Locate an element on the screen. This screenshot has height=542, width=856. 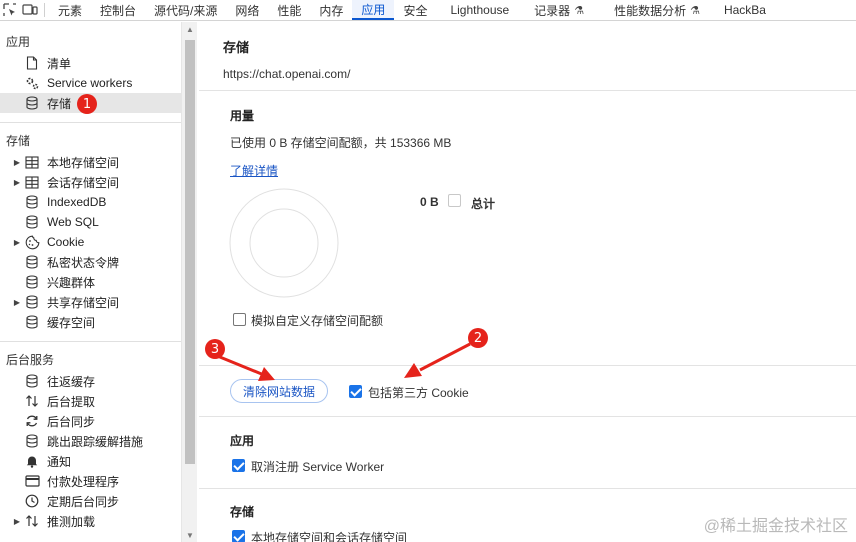
sidebar-item-cache-storage: 缓存空间 is located at coordinates (90, 322).